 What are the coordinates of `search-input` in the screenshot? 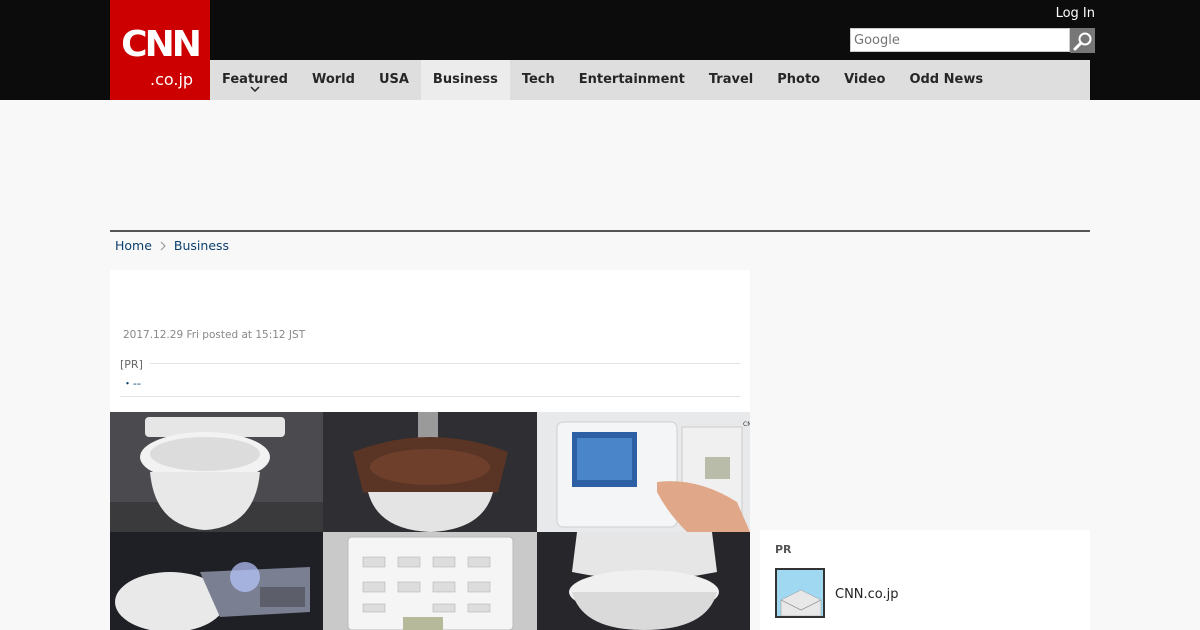 It's located at (960, 40).